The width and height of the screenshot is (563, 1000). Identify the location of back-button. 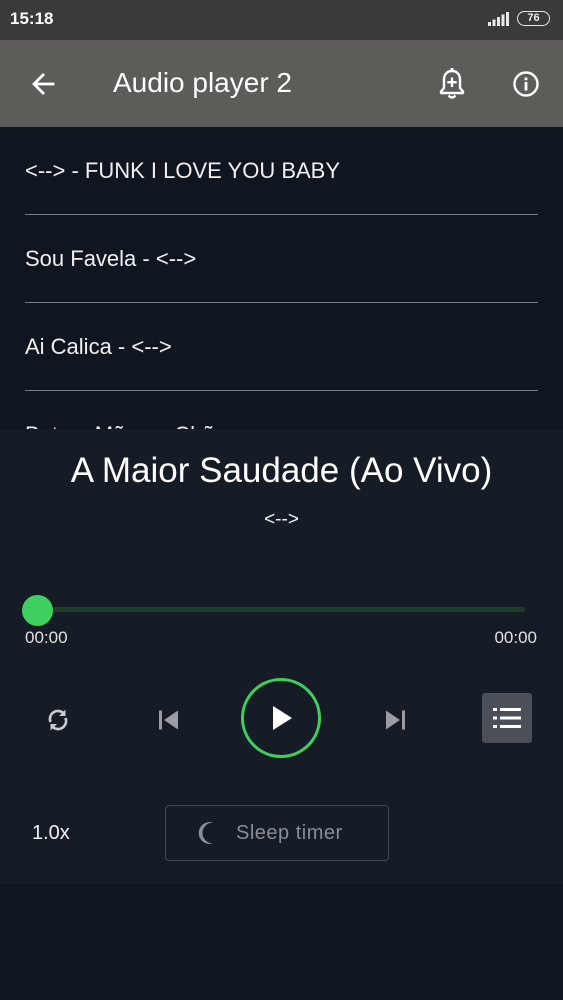
(44, 84).